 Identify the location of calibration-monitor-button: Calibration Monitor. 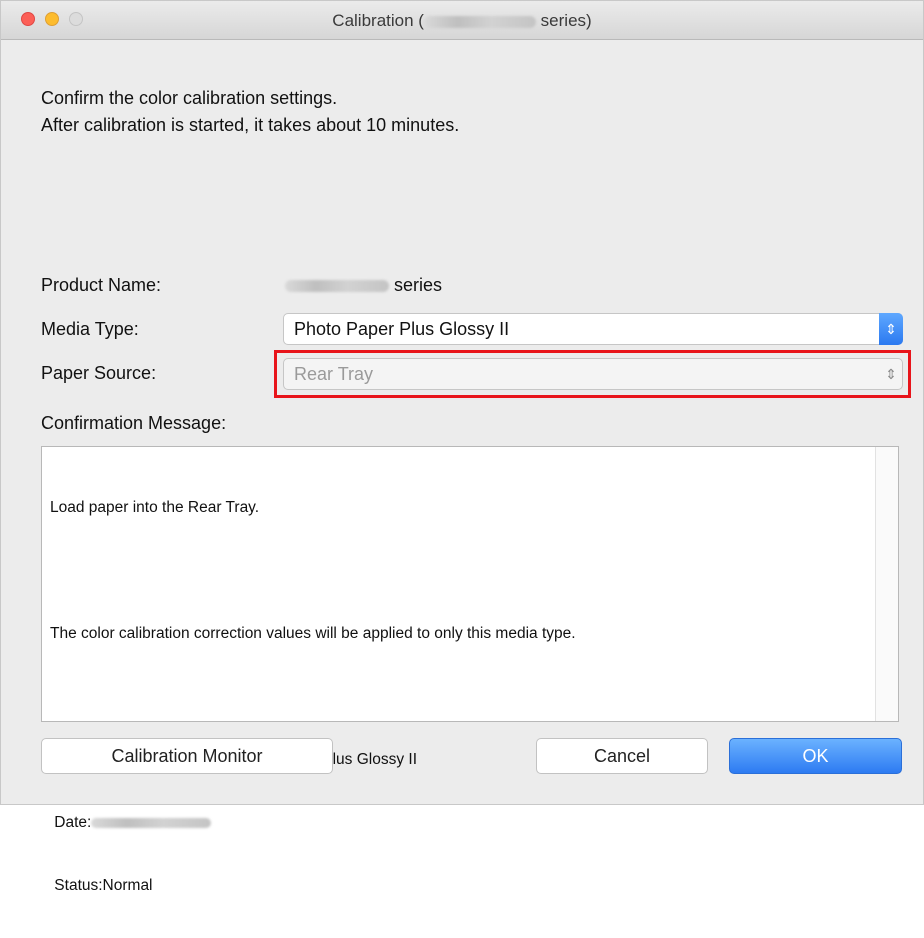
(187, 756).